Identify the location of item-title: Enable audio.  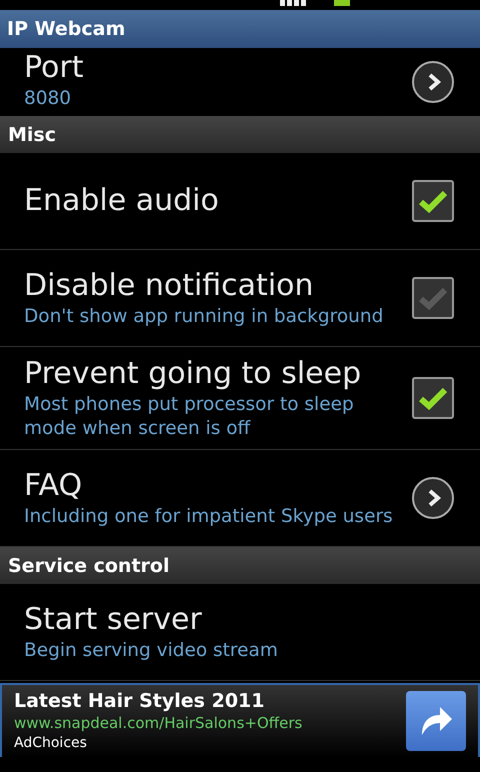
(121, 201).